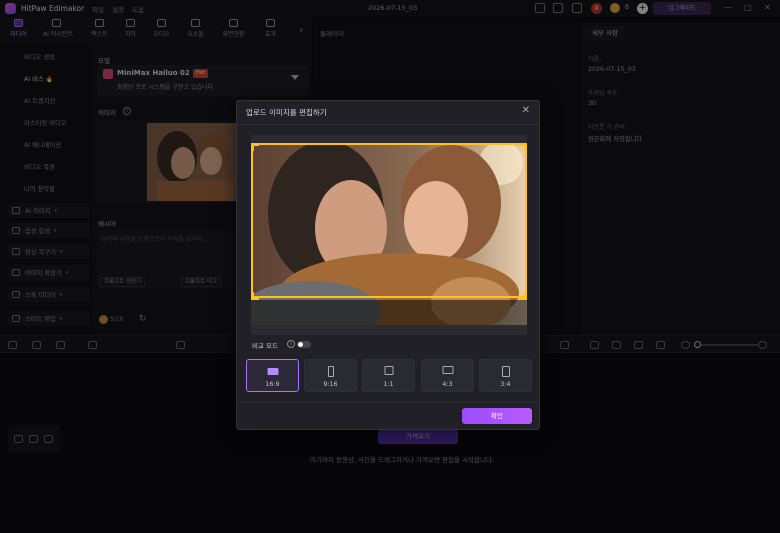  I want to click on crop-handle-bottom-left, so click(255, 296).